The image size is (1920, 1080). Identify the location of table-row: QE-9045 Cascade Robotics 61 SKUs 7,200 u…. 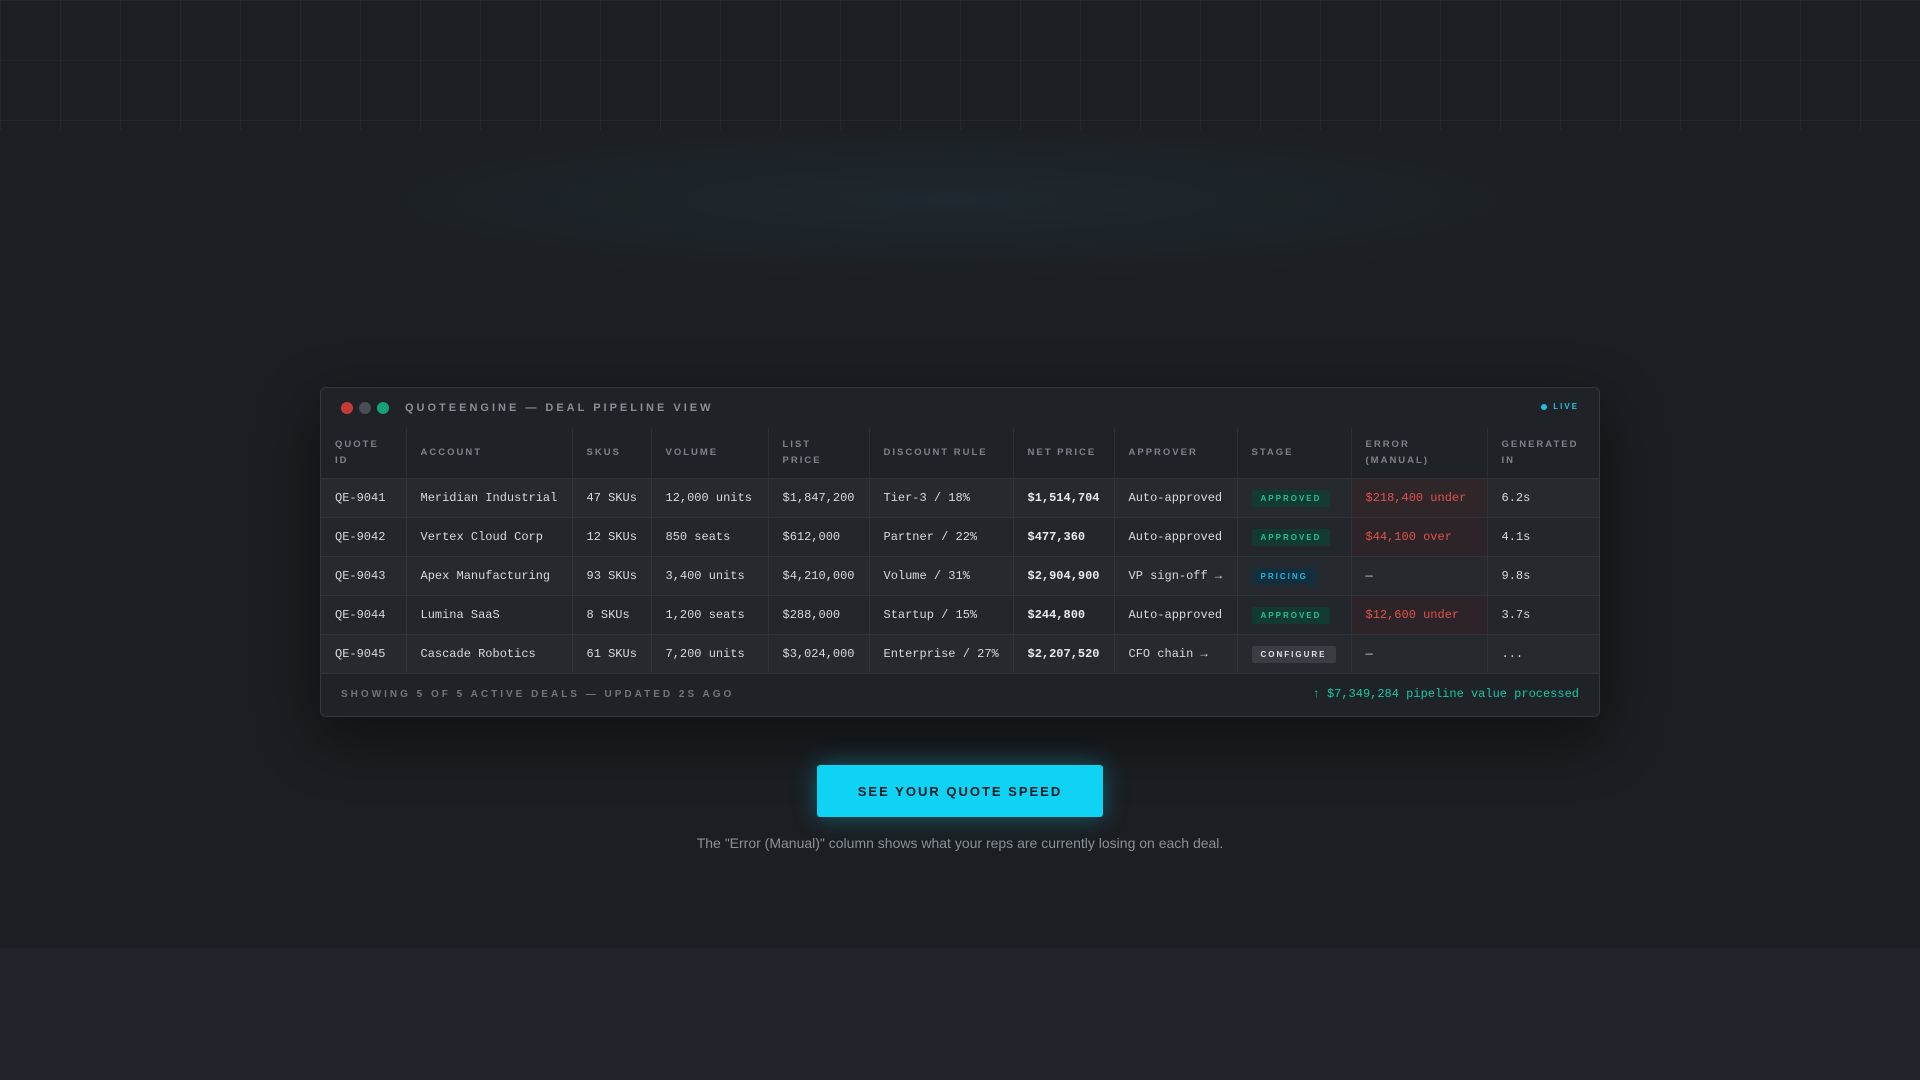
(960, 653).